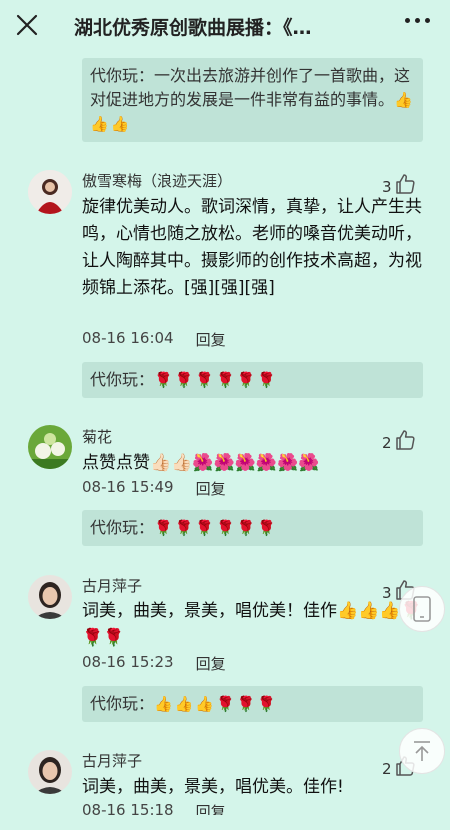 The image size is (450, 830). I want to click on phone-view-button, so click(422, 609).